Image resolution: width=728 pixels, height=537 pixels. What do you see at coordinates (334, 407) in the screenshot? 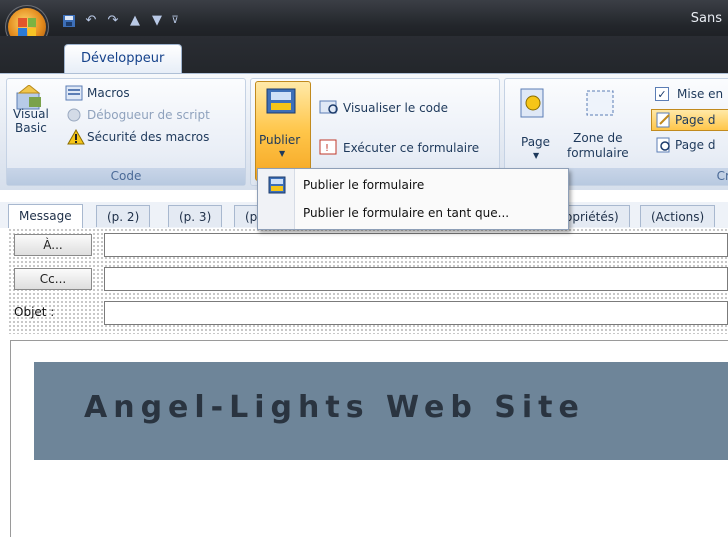
I see `banner-text: Angel-Lights Web Site` at bounding box center [334, 407].